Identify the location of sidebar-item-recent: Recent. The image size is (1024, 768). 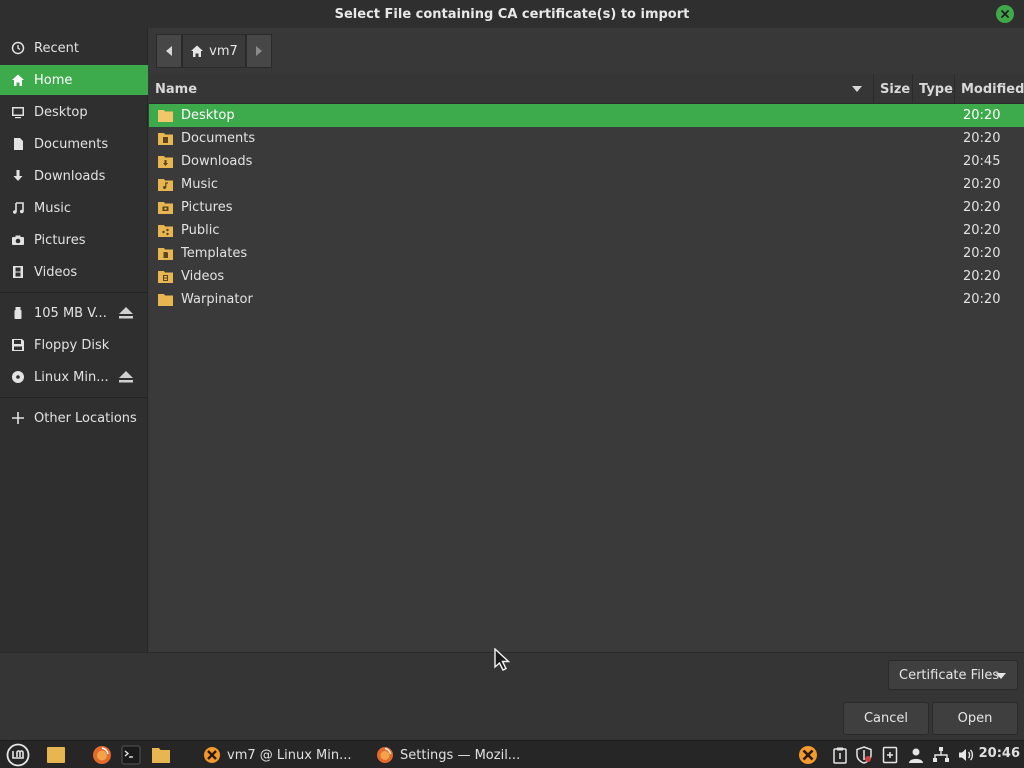
(74, 48).